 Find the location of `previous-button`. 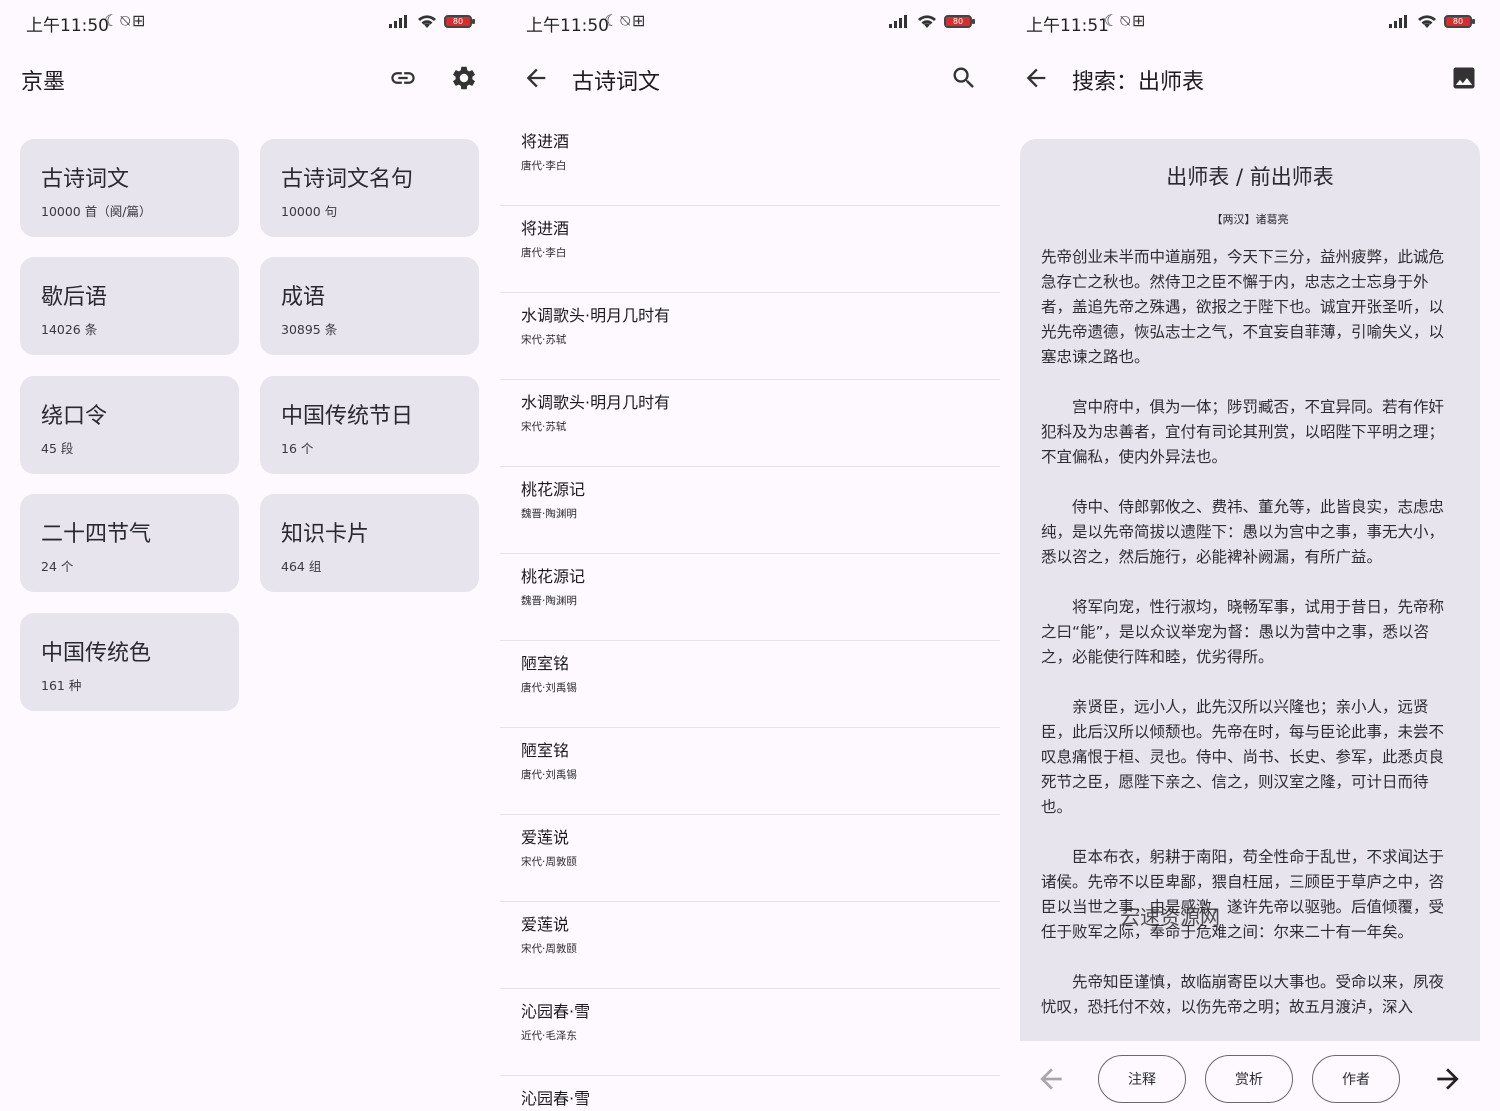

previous-button is located at coordinates (1051, 1079).